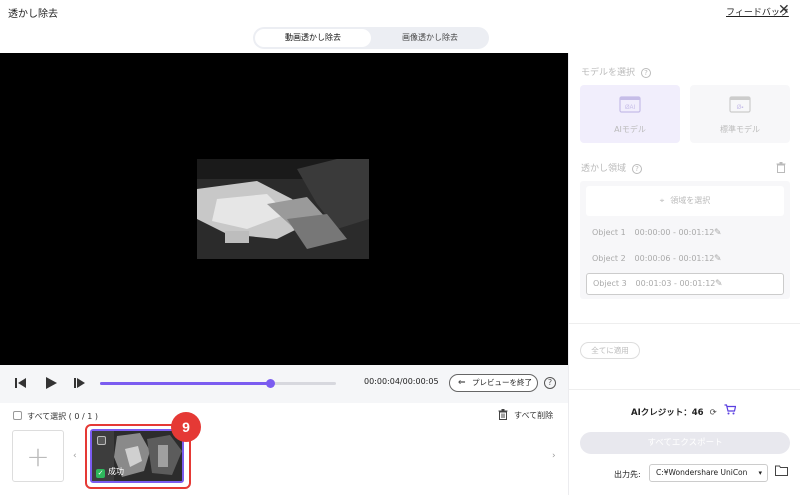 The width and height of the screenshot is (800, 495). What do you see at coordinates (554, 456) in the screenshot?
I see `scroll-right-icon: ›` at bounding box center [554, 456].